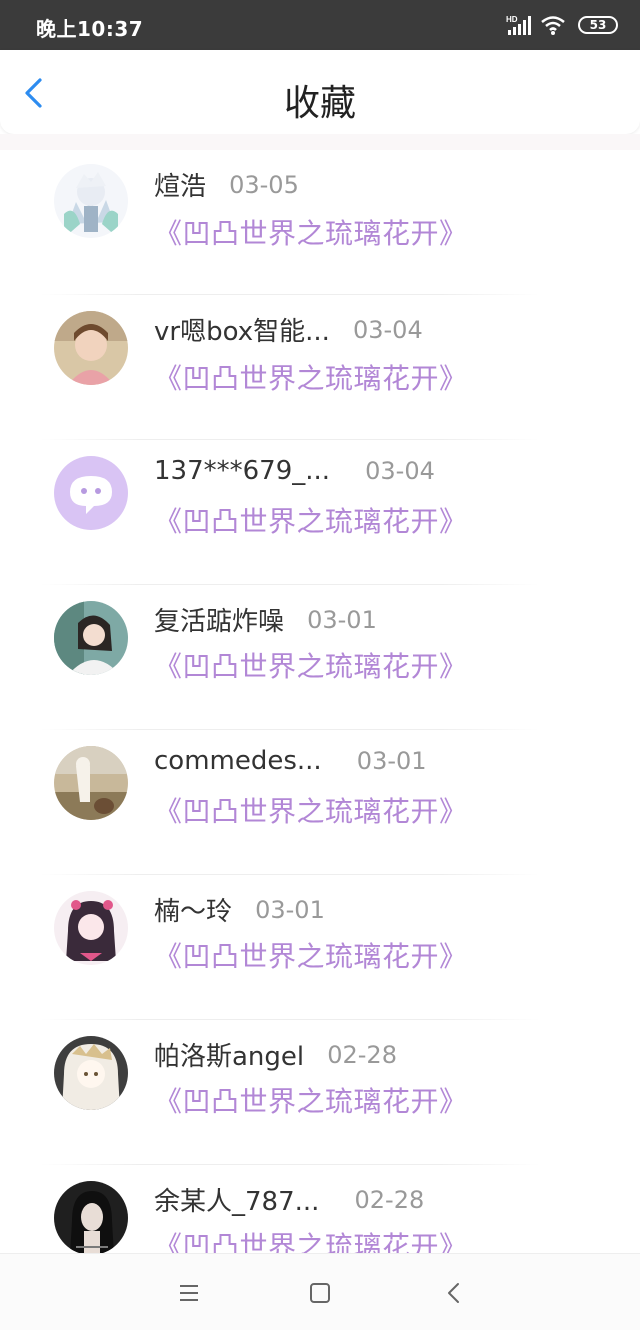 This screenshot has width=640, height=1330. What do you see at coordinates (264, 184) in the screenshot?
I see `date: 03-05` at bounding box center [264, 184].